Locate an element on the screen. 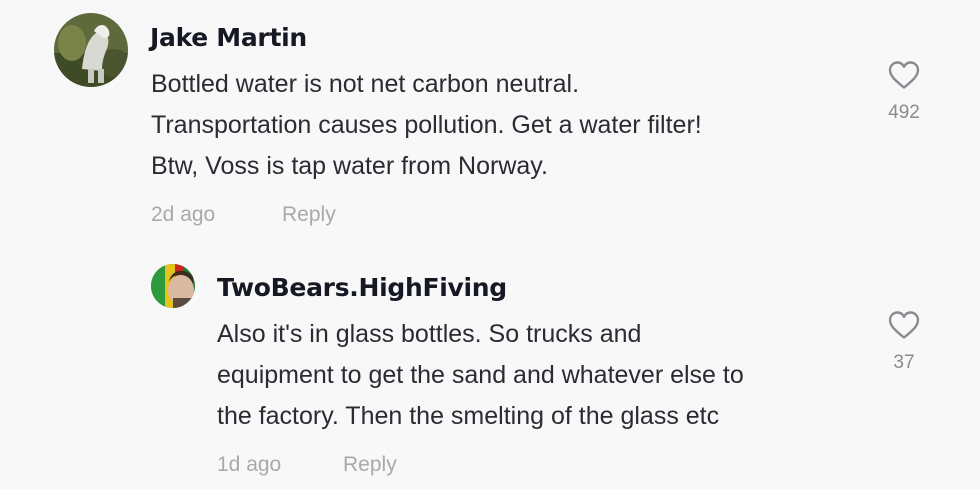 The height and width of the screenshot is (489, 980). comment-username: TwoBears.HighFiving is located at coordinates (362, 287).